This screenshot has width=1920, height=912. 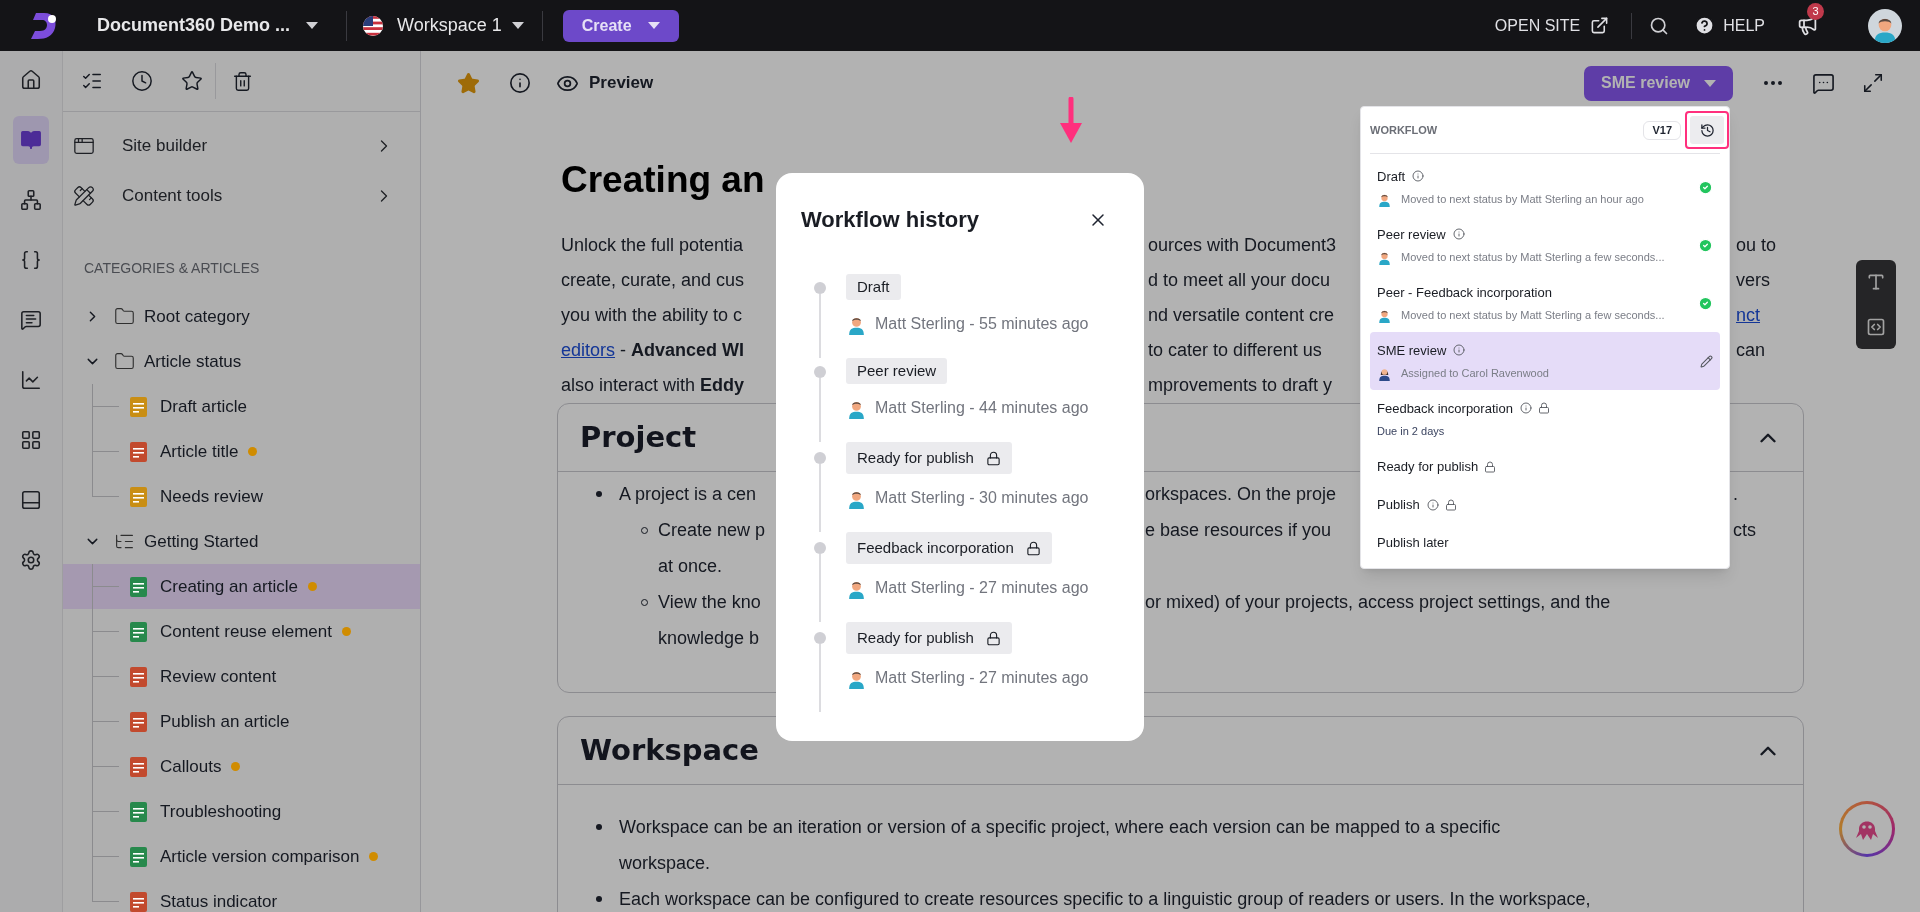 What do you see at coordinates (84, 146) in the screenshot?
I see `window-icon` at bounding box center [84, 146].